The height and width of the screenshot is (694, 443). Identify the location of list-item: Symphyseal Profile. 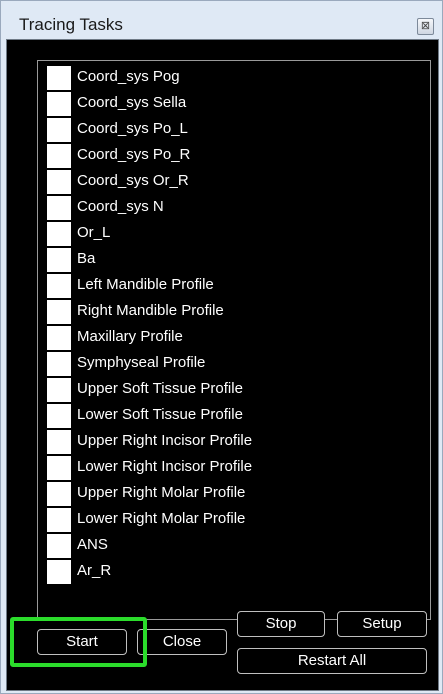
(232, 363).